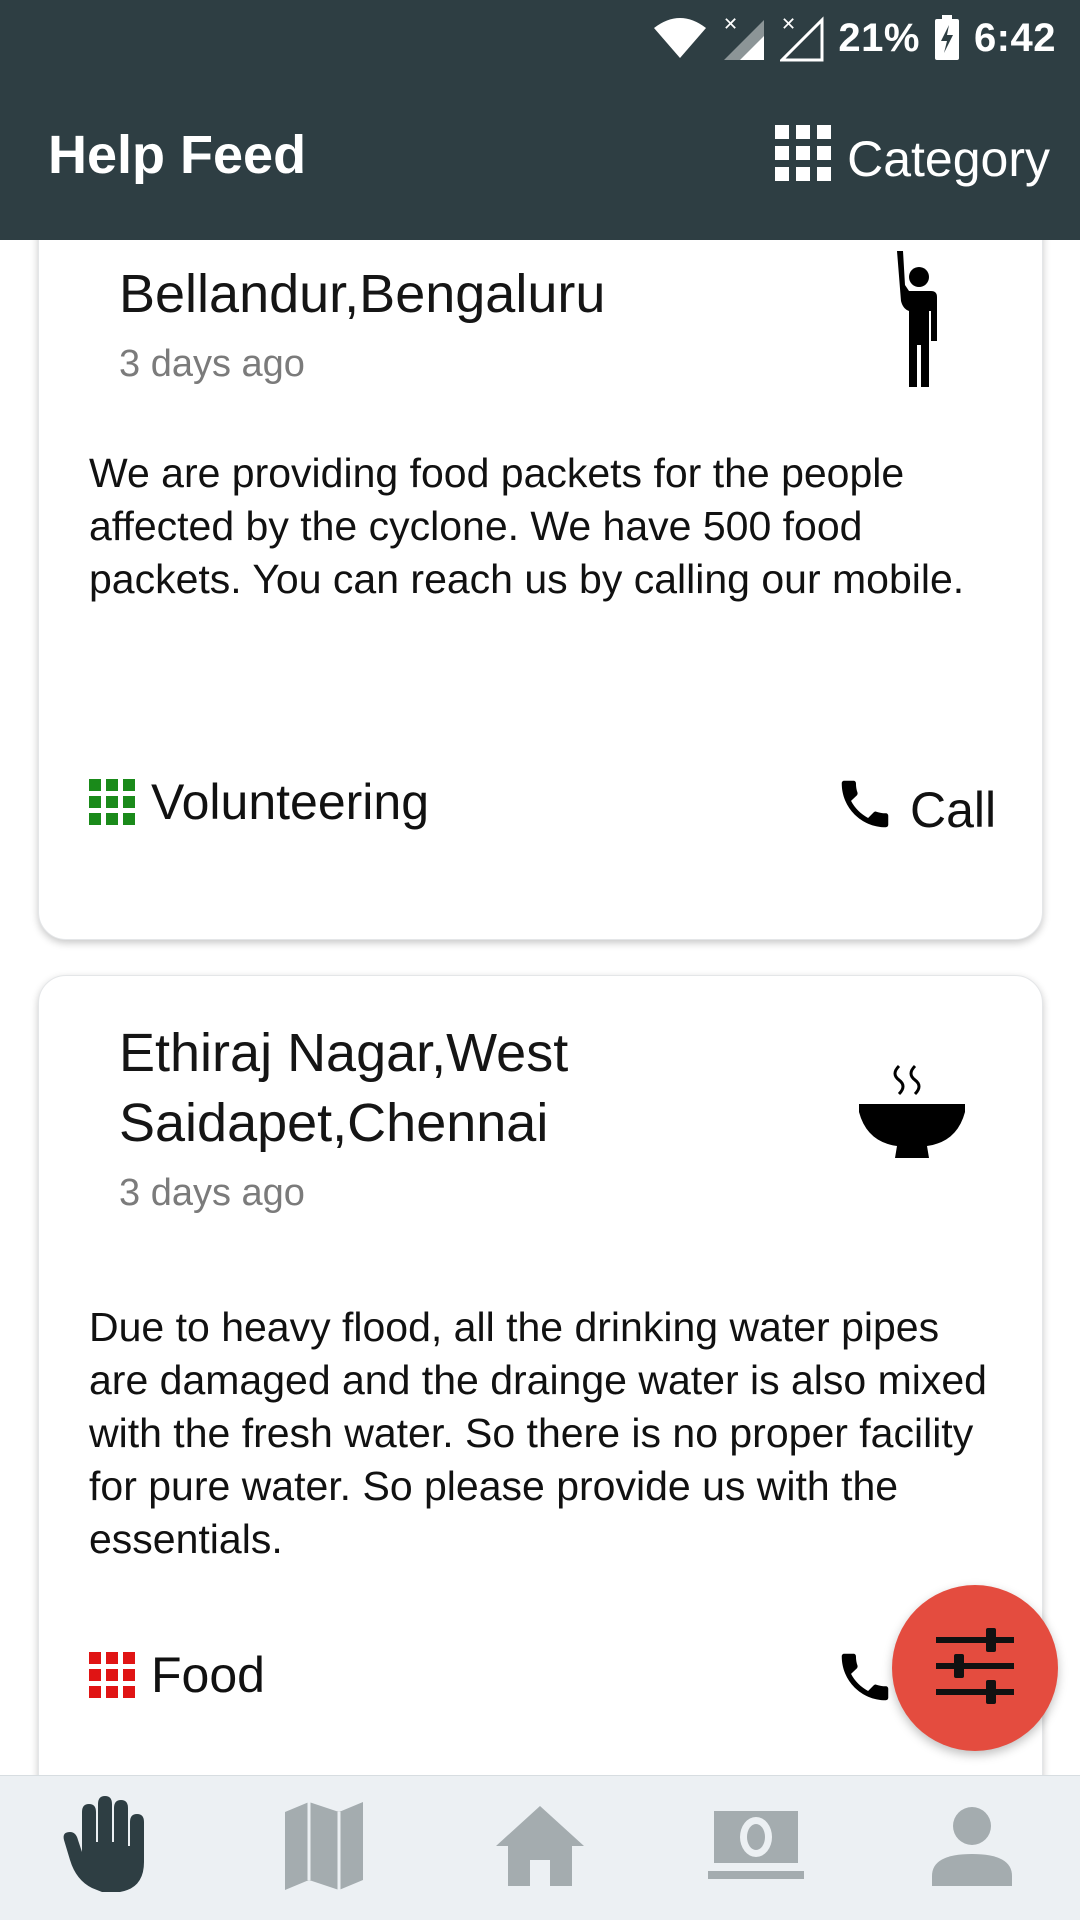  I want to click on home-icon, so click(540, 1848).